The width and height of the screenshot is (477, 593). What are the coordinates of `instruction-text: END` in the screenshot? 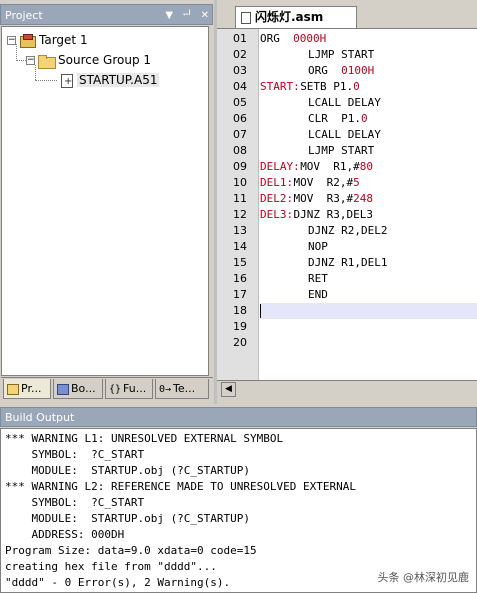 It's located at (318, 294).